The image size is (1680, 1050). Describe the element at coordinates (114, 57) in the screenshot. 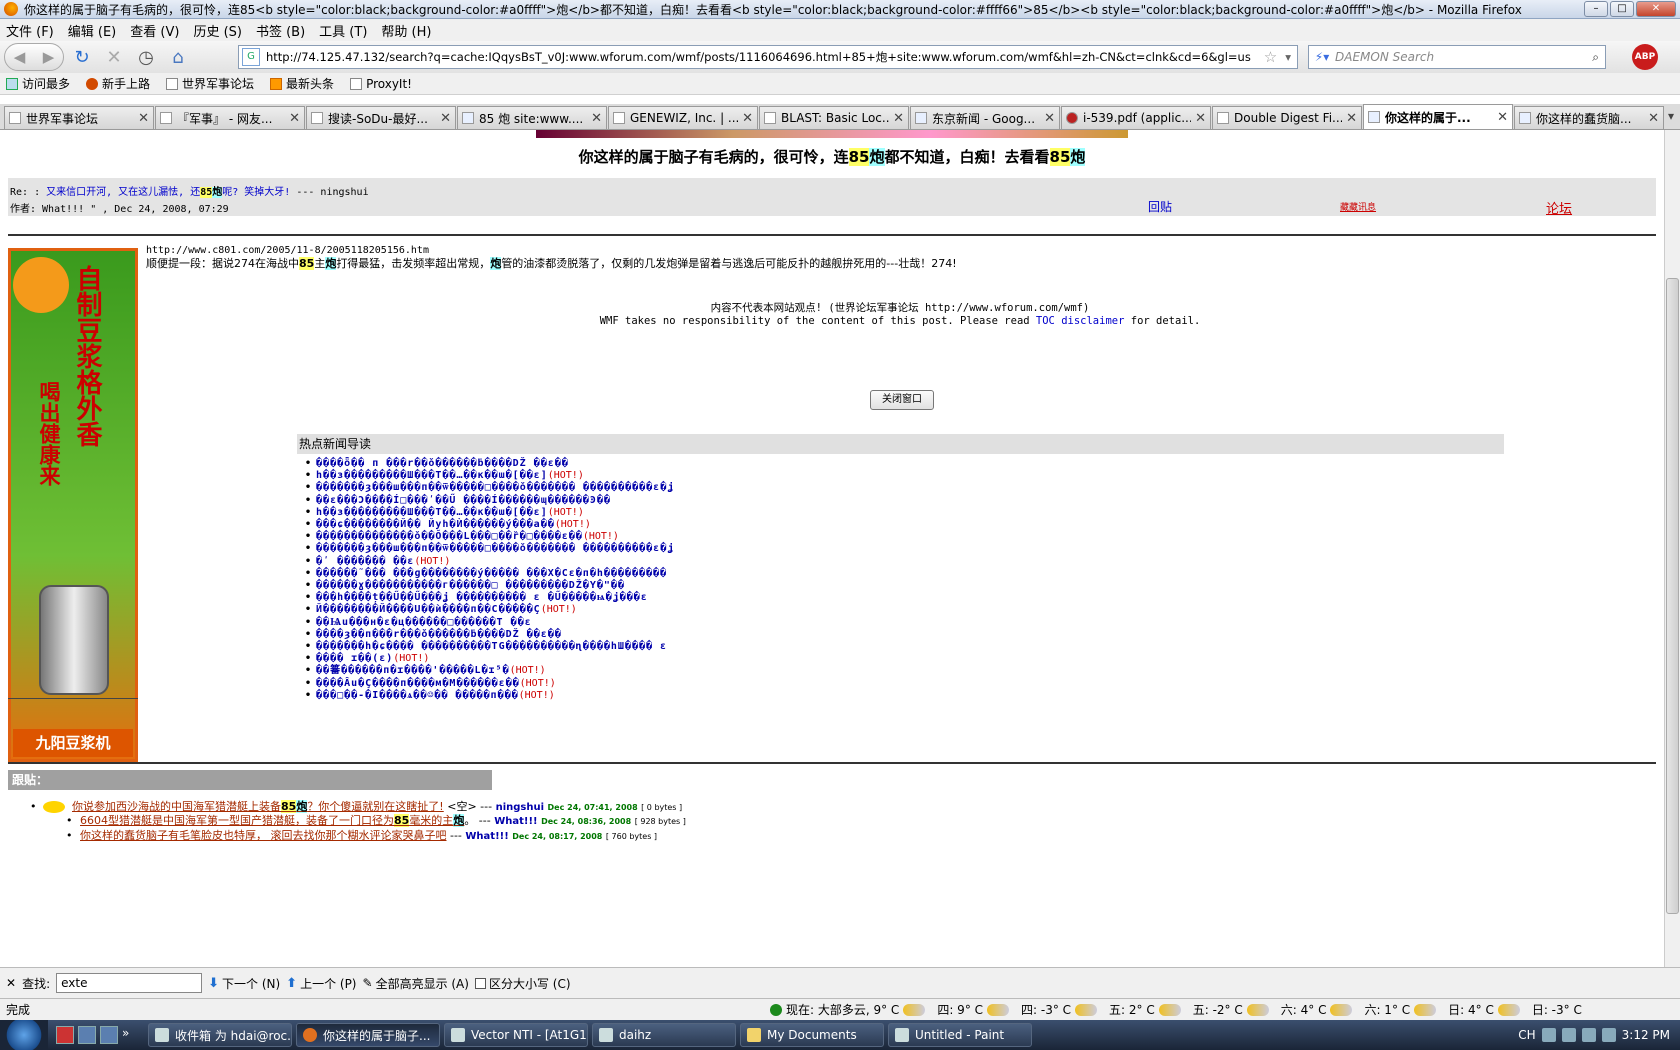

I see `stop-icon: ✕` at that location.